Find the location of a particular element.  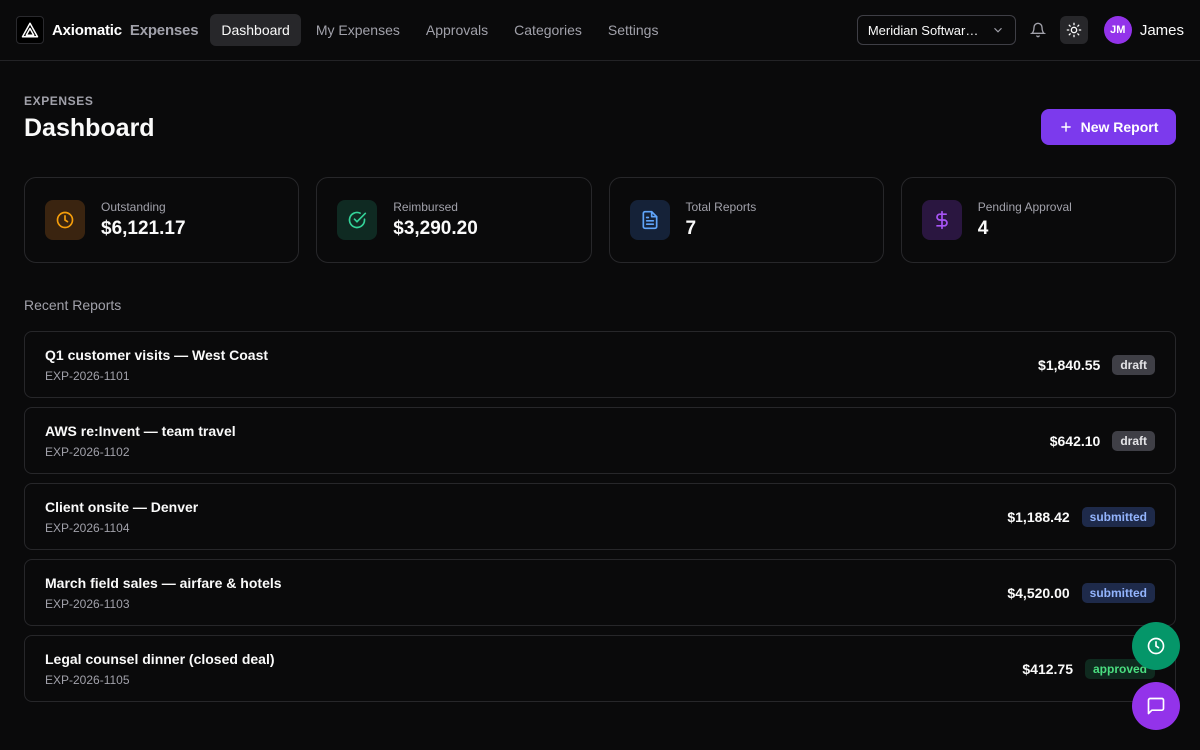

stat-label: Total Reports is located at coordinates (721, 207).